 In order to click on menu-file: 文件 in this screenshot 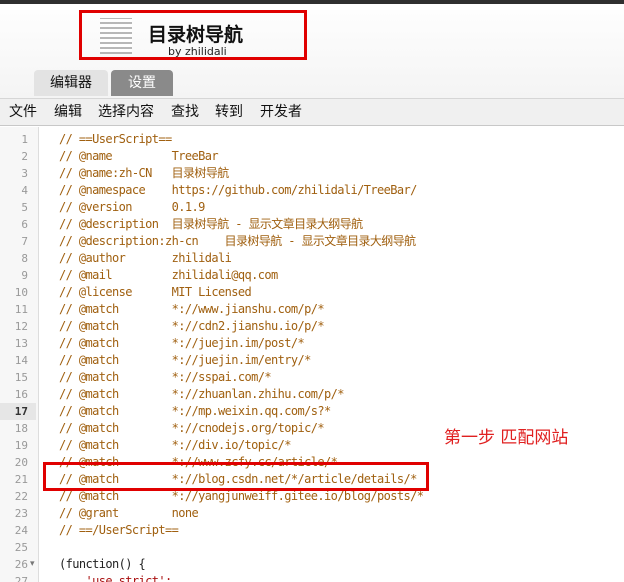, I will do `click(23, 112)`.